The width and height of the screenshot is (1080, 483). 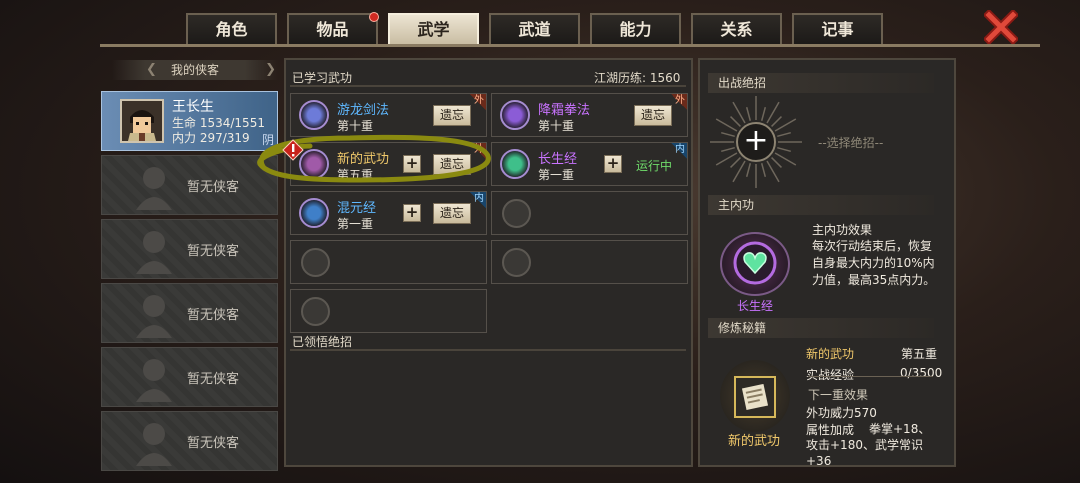 I want to click on manual-skill-level: 第五重, so click(x=919, y=354).